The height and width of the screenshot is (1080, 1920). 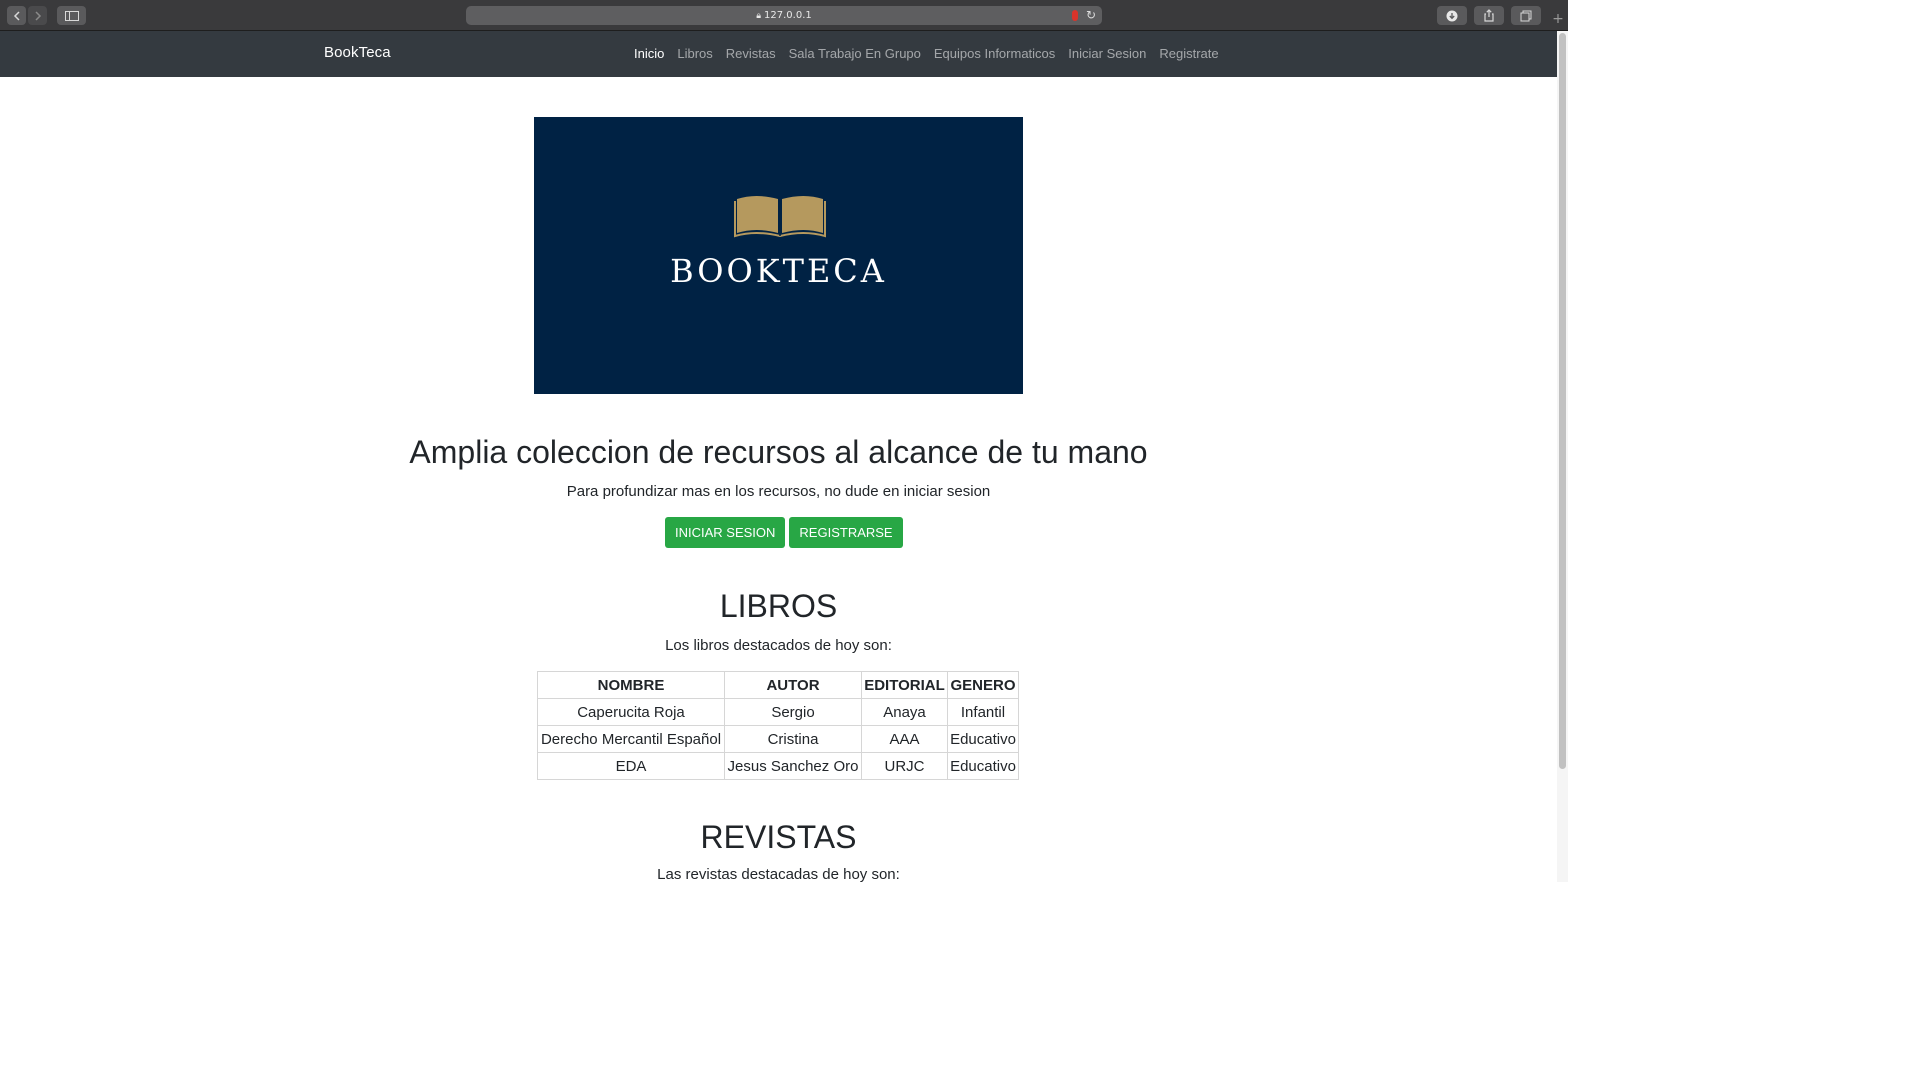 What do you see at coordinates (1075, 15) in the screenshot?
I see `microphone-icon` at bounding box center [1075, 15].